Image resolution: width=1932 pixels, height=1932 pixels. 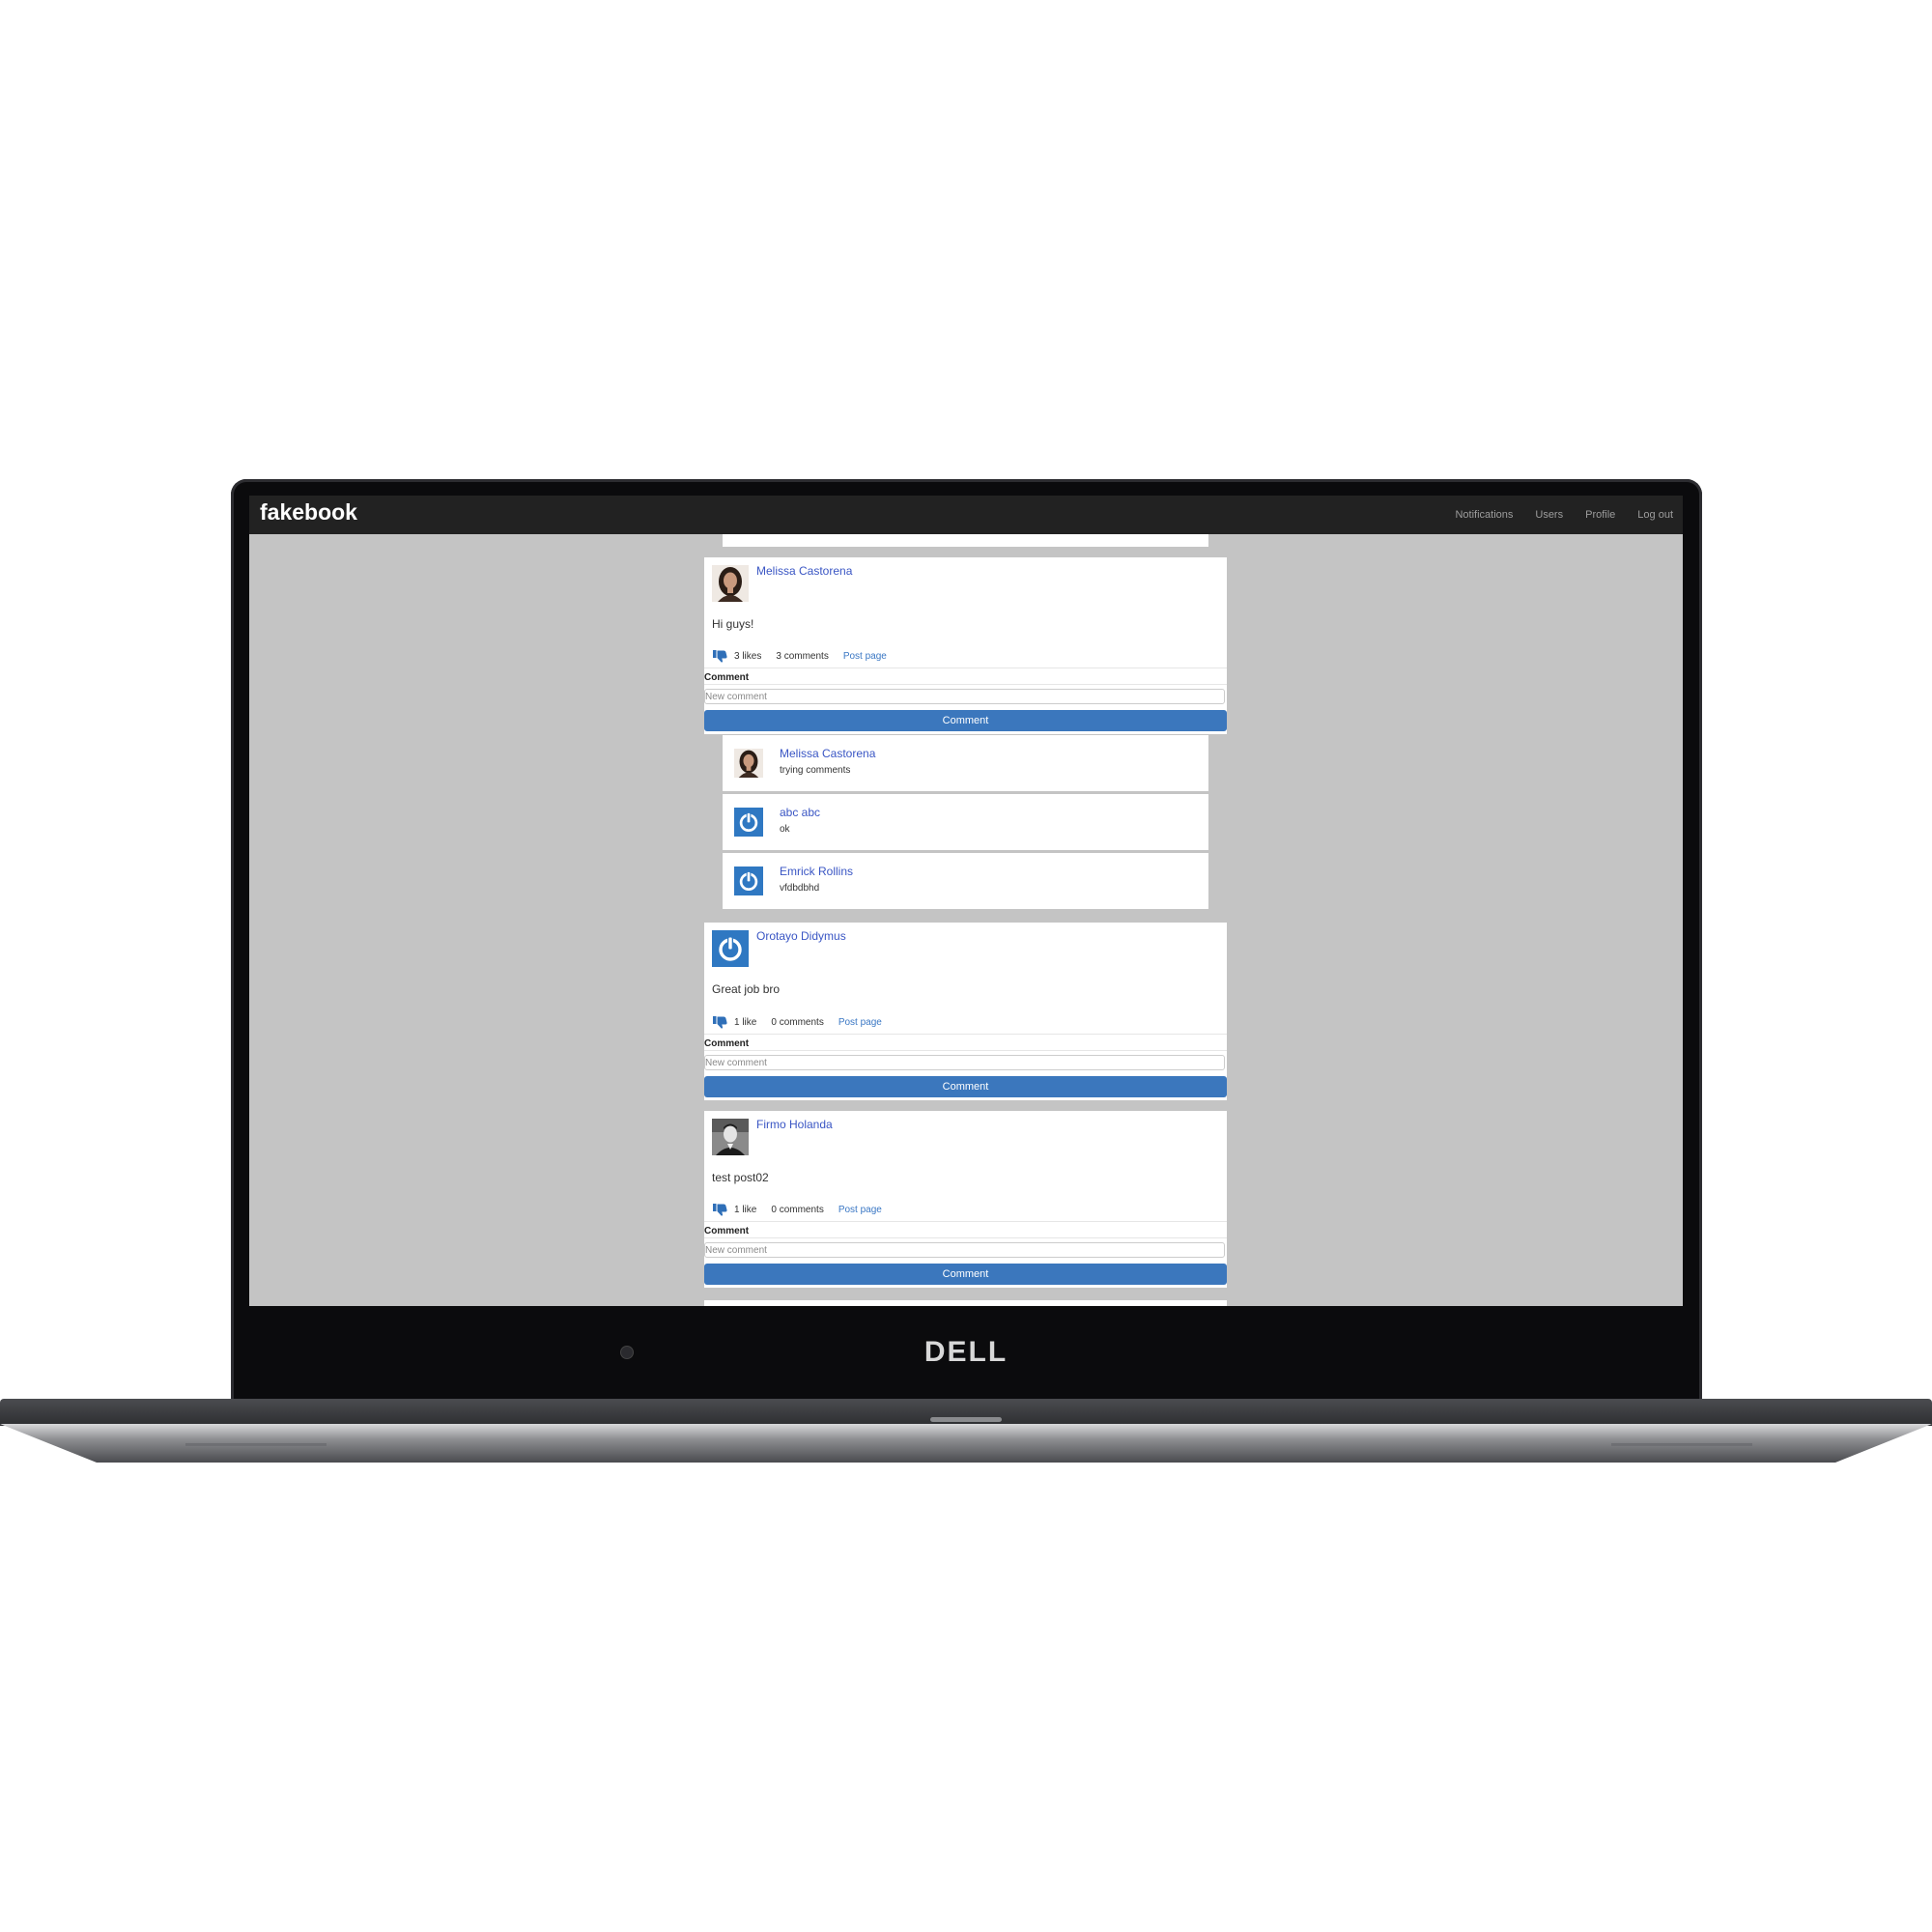 I want to click on comments-count: 3 comments, so click(x=802, y=656).